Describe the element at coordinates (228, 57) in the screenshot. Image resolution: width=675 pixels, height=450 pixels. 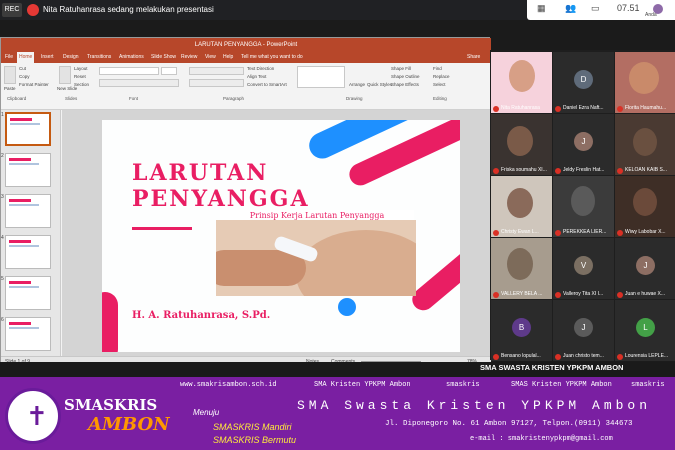
I see `tab-help: Help` at that location.